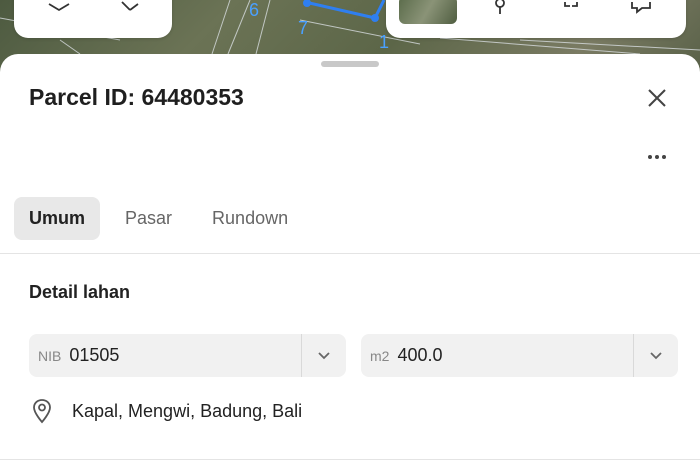 This screenshot has height=467, width=700. Describe the element at coordinates (42, 411) in the screenshot. I see `location-pin-icon` at that location.